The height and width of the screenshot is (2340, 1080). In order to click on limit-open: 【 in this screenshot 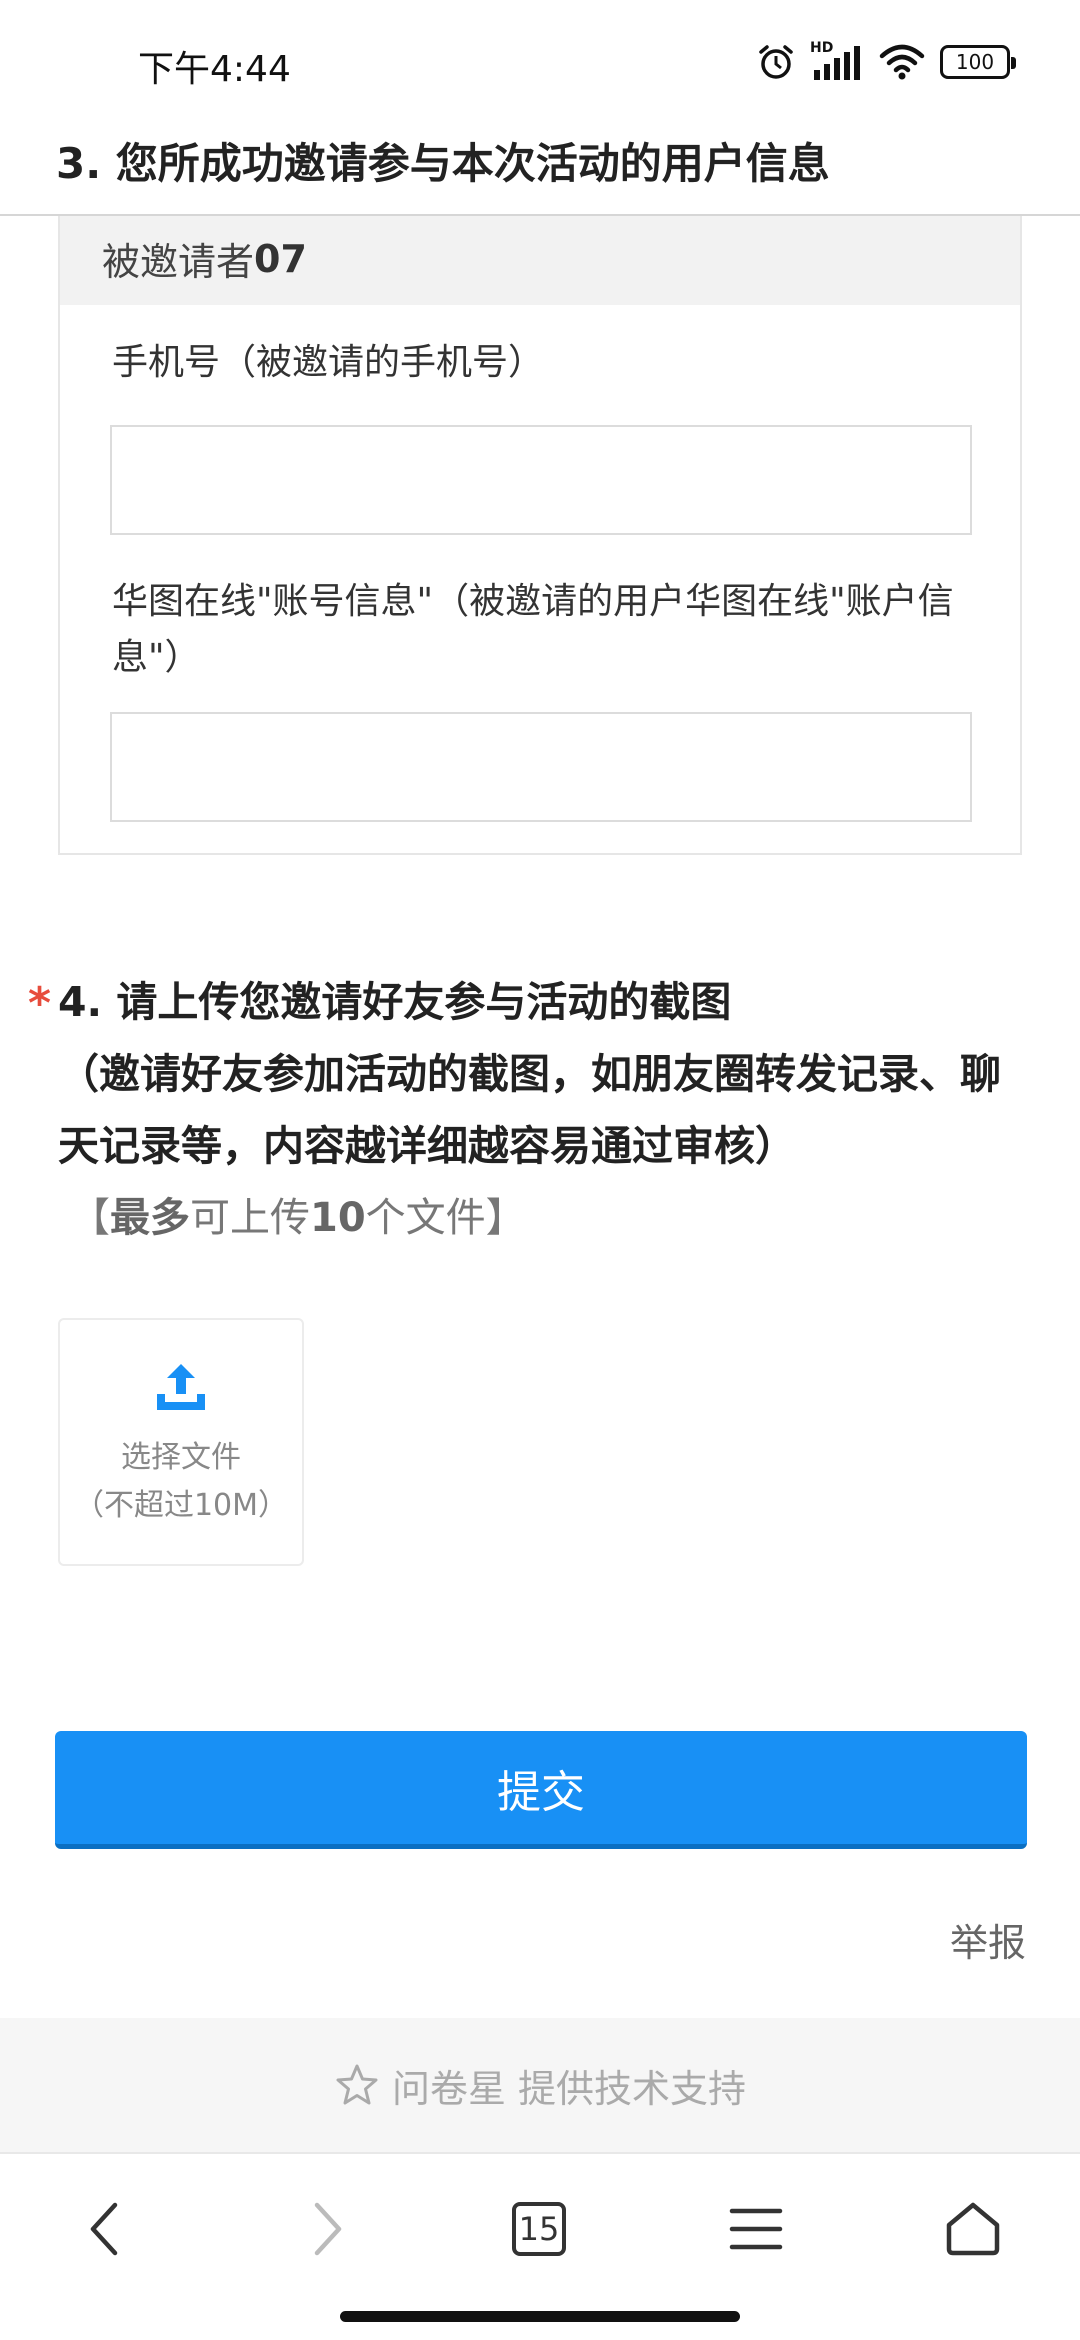, I will do `click(90, 1218)`.